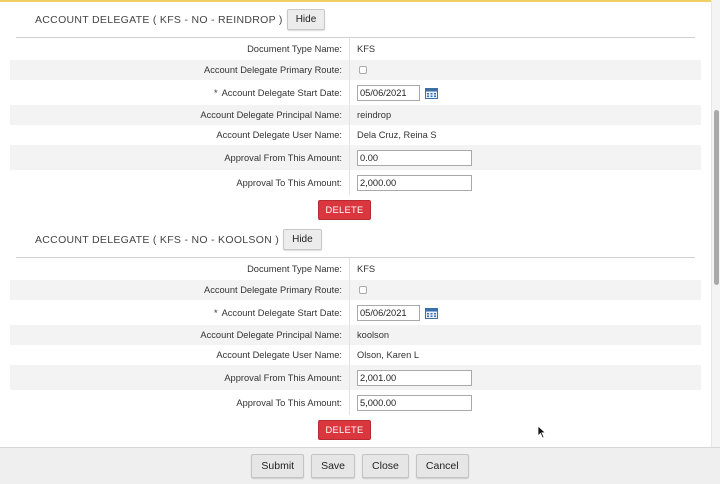 This screenshot has width=720, height=484. Describe the element at coordinates (360, 465) in the screenshot. I see `action-footer: Submit Save Close Cancel` at that location.